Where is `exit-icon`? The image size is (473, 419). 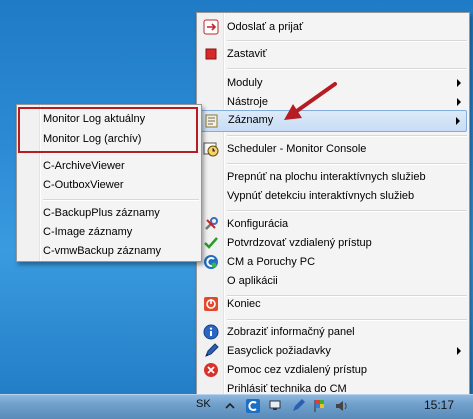 exit-icon is located at coordinates (211, 304).